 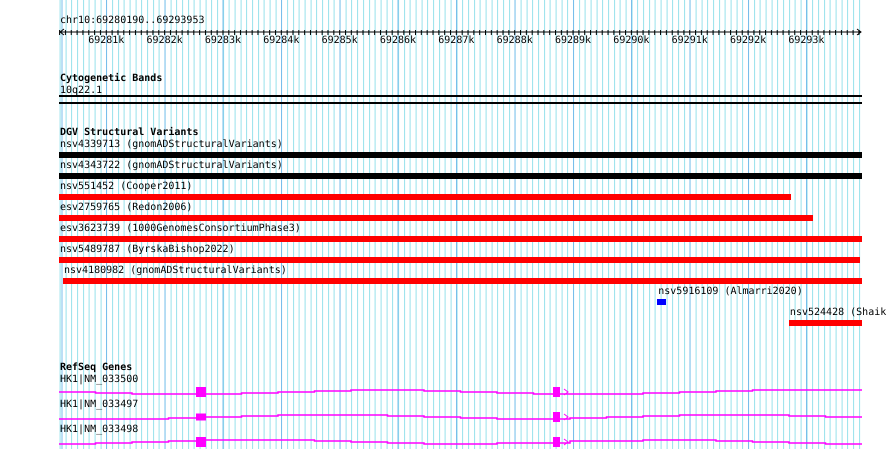 What do you see at coordinates (129, 133) in the screenshot?
I see `track-title: DGV Structural Variants` at bounding box center [129, 133].